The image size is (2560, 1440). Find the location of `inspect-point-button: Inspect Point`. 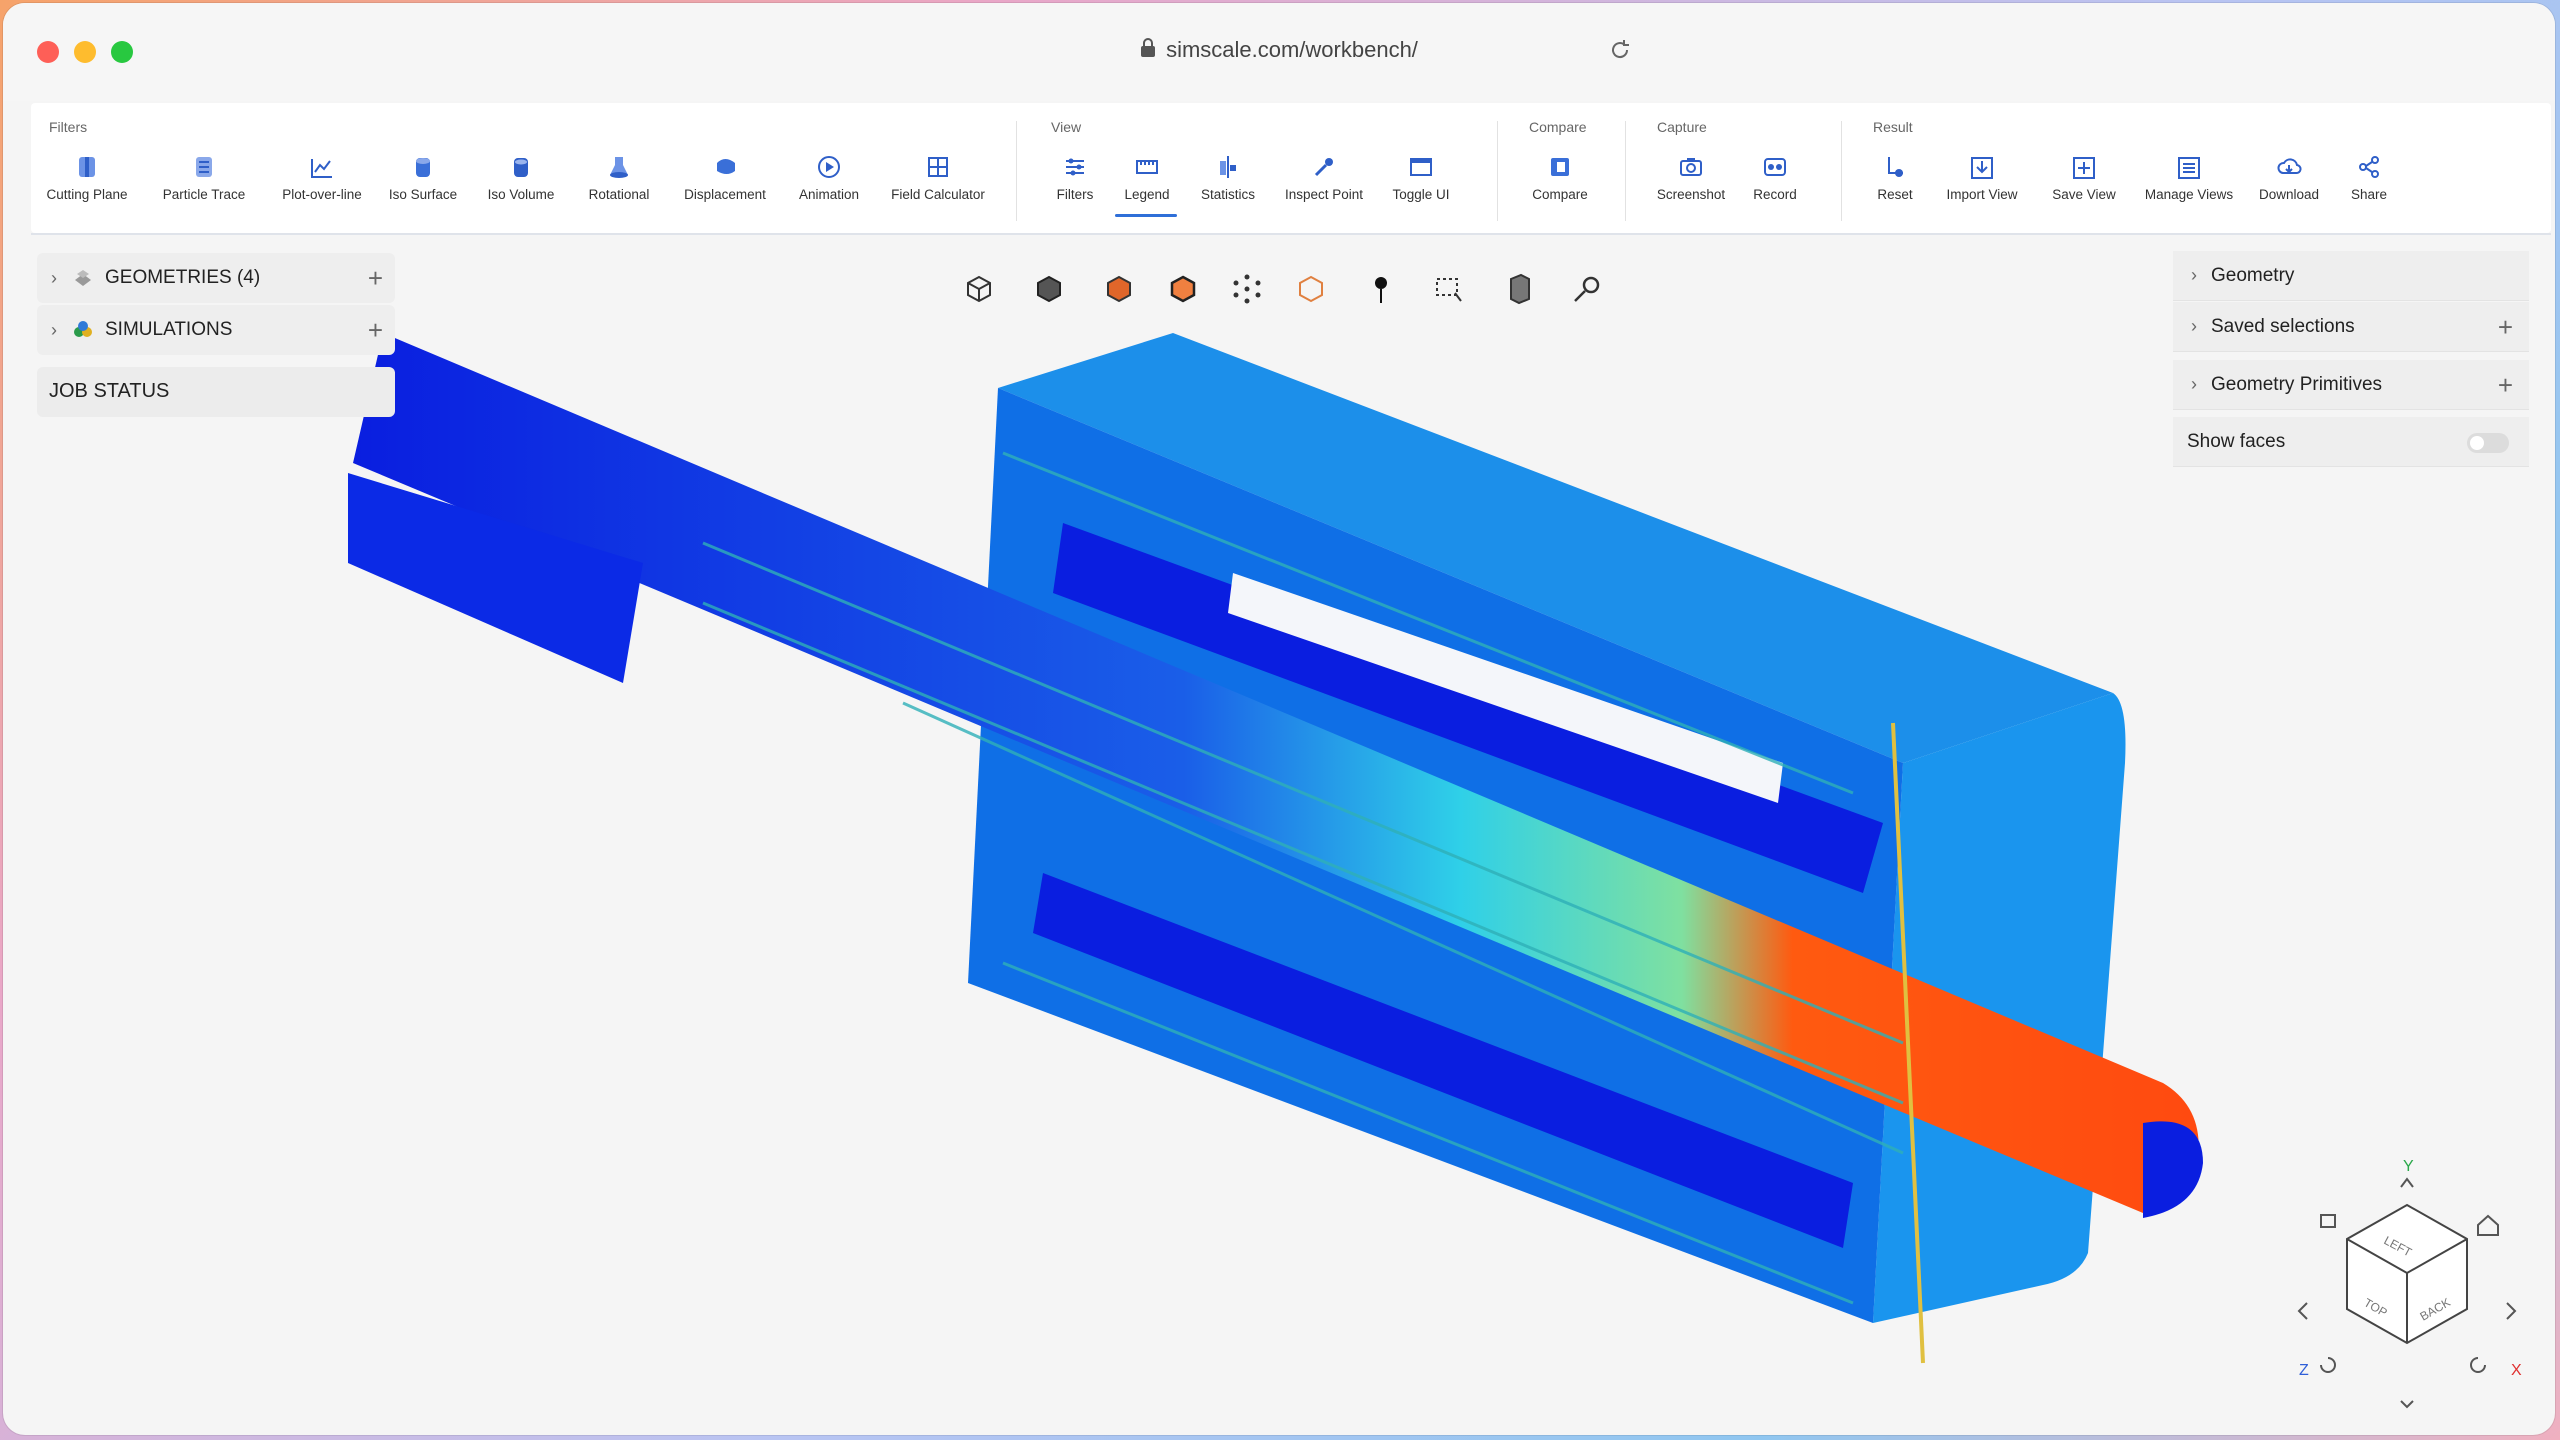

inspect-point-button: Inspect Point is located at coordinates (1324, 188).